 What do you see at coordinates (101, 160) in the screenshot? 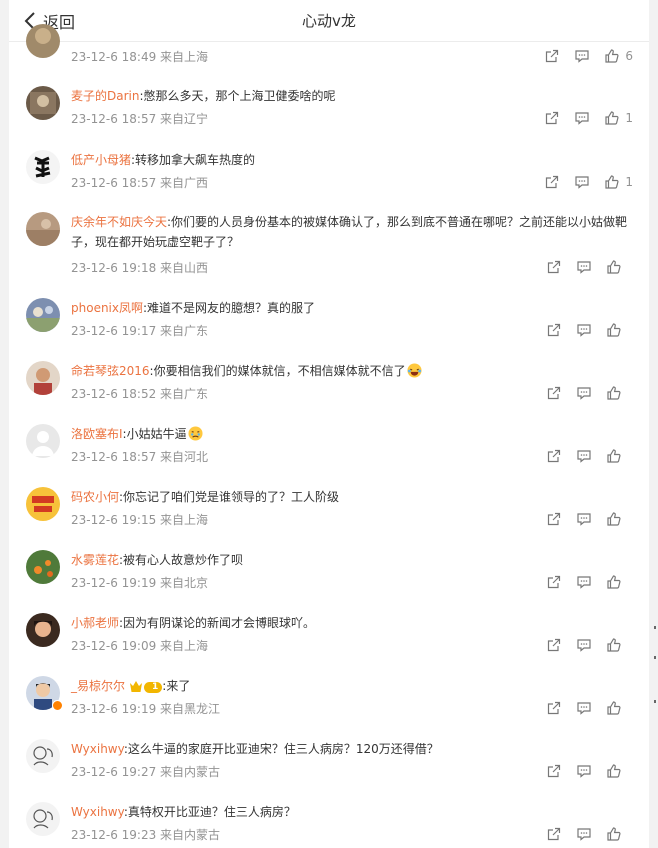
I see `comment-author: 低产小母猪` at bounding box center [101, 160].